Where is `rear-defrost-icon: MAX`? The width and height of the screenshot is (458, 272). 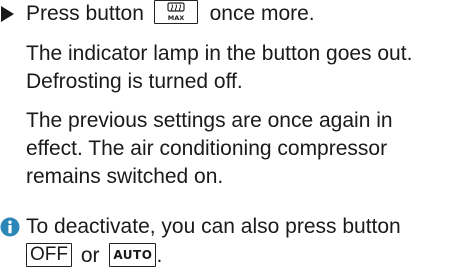
rear-defrost-icon: MAX is located at coordinates (176, 12).